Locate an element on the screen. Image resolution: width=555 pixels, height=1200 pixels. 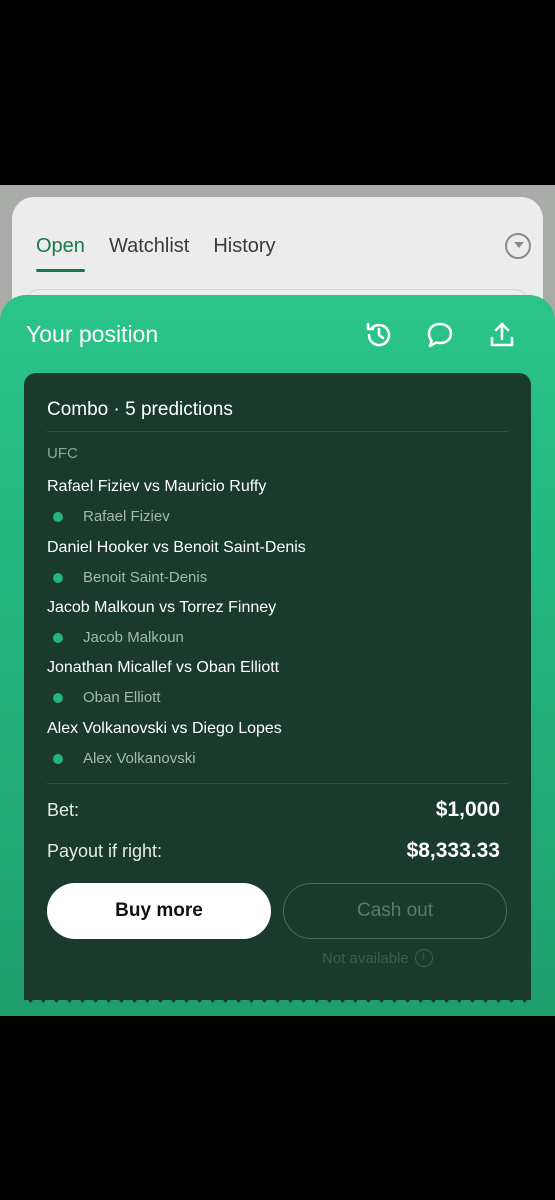
combo-title: Combo · 5 predictions is located at coordinates (140, 409).